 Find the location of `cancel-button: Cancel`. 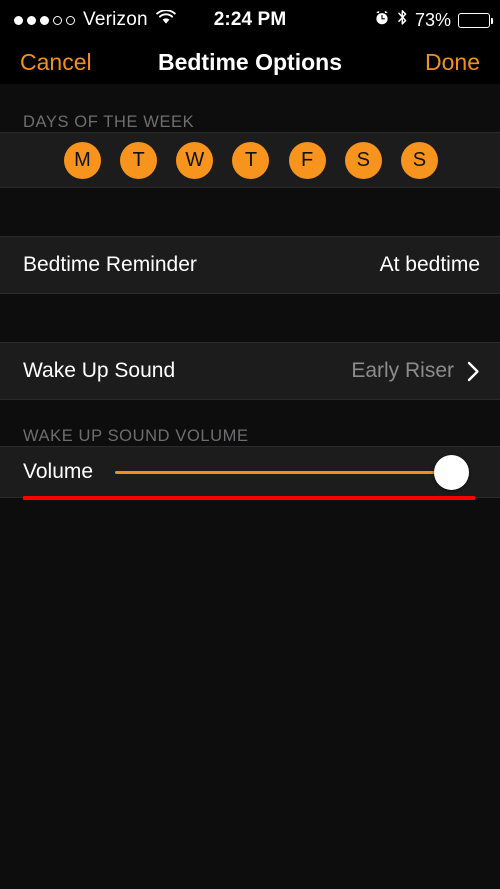

cancel-button: Cancel is located at coordinates (56, 62).